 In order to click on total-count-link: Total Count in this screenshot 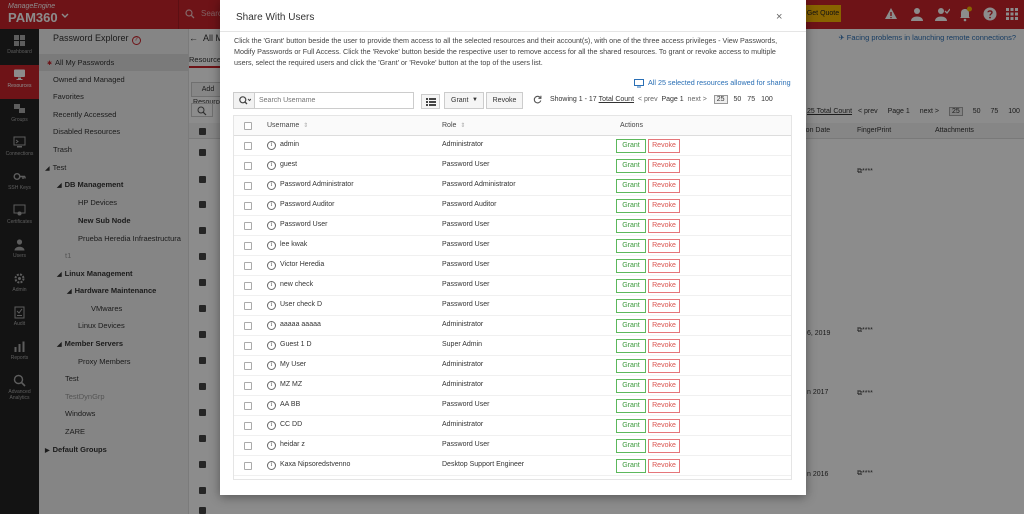, I will do `click(616, 99)`.